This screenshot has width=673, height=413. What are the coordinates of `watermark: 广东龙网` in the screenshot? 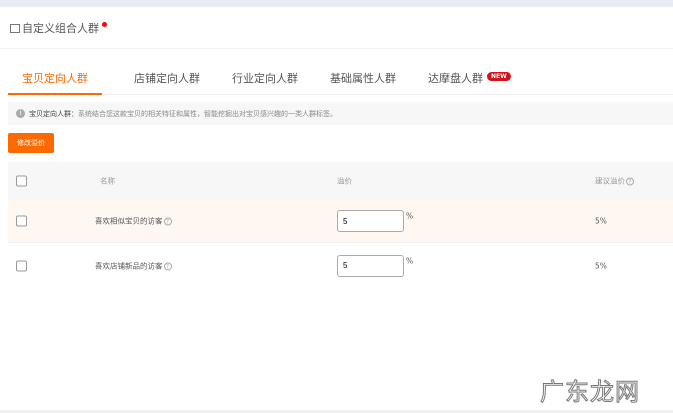 It's located at (590, 392).